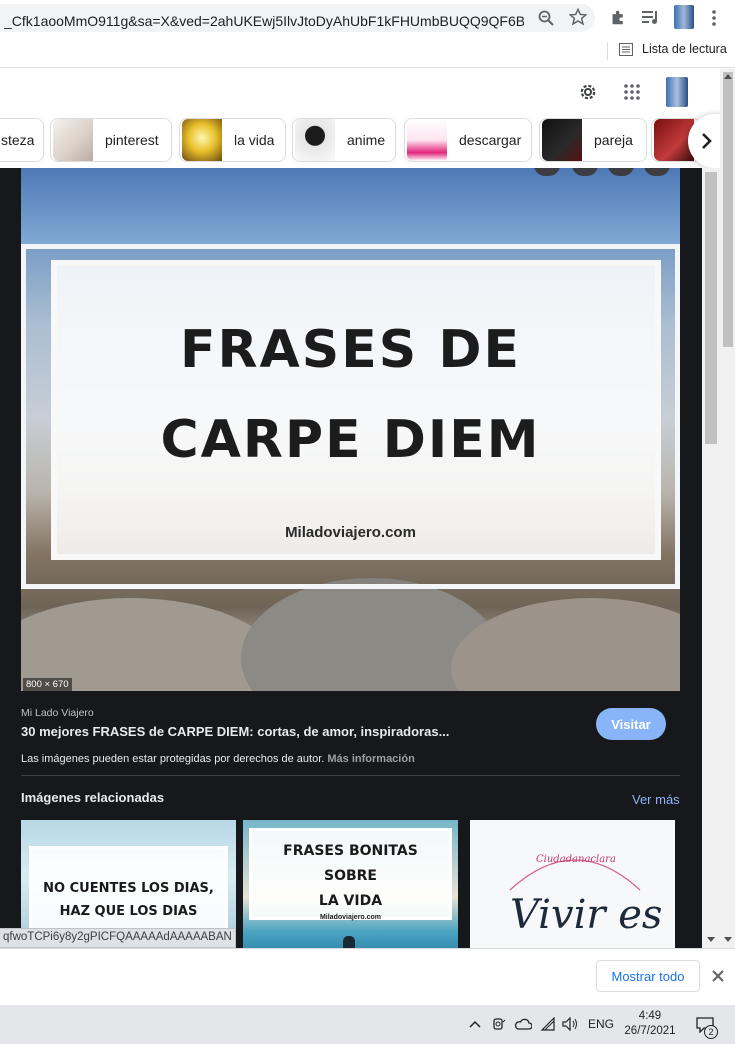 The width and height of the screenshot is (735, 1044). Describe the element at coordinates (650, 1024) in the screenshot. I see `clock: 4:49 26/7/2021` at that location.